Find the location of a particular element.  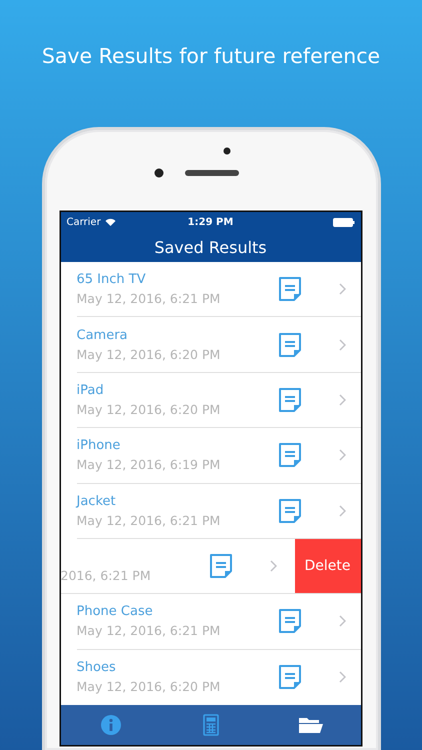

status-time: 1:29 PM is located at coordinates (211, 222).